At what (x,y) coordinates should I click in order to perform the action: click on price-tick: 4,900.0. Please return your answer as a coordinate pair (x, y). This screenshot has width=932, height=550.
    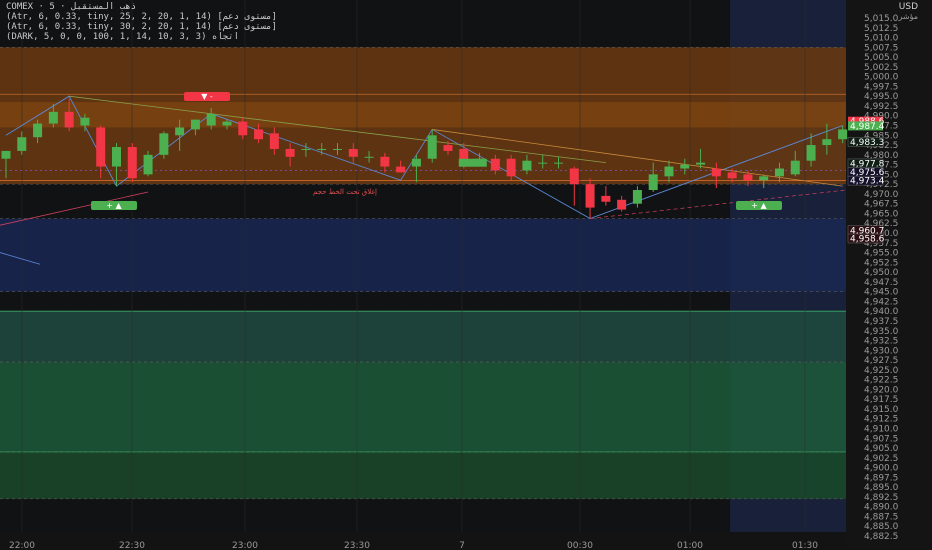
    Looking at the image, I should click on (881, 469).